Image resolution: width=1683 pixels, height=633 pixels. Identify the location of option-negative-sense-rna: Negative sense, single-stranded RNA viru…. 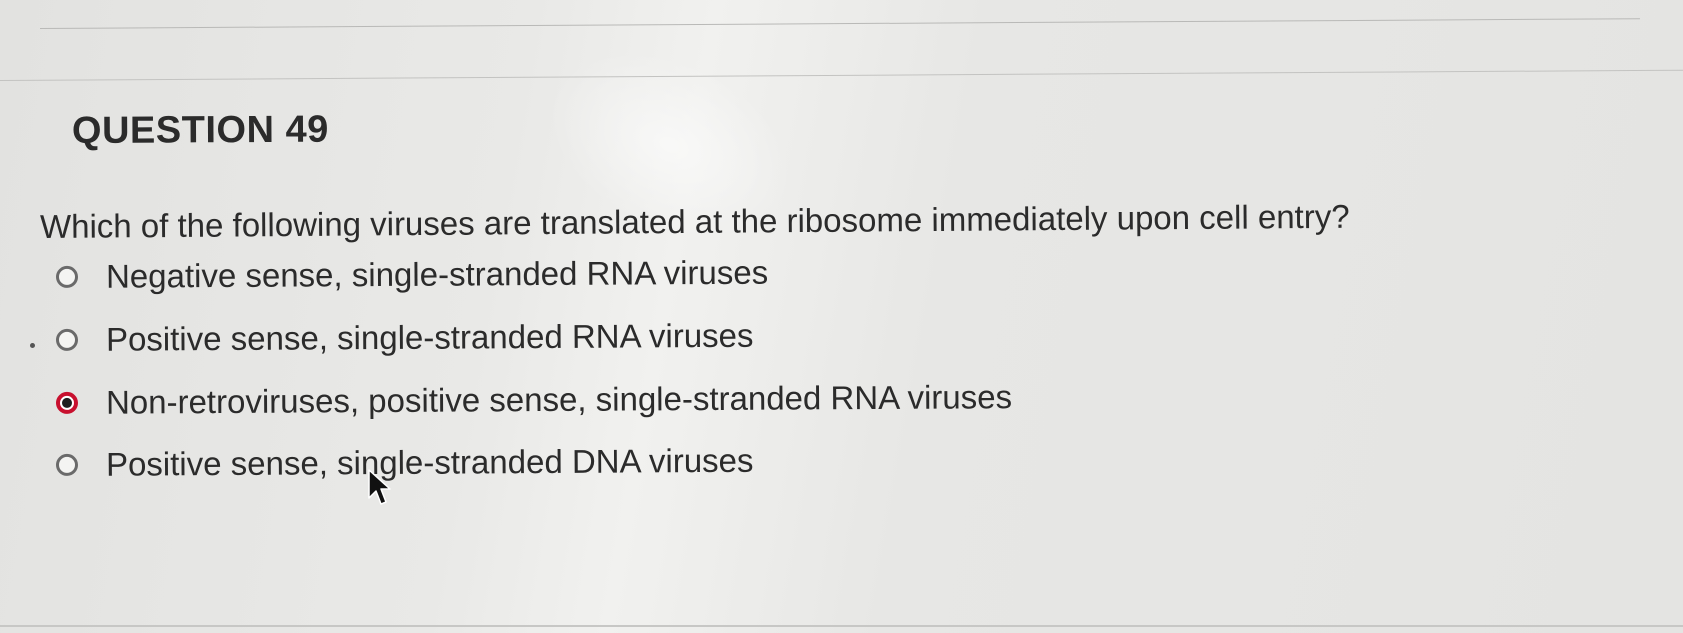
(411, 275).